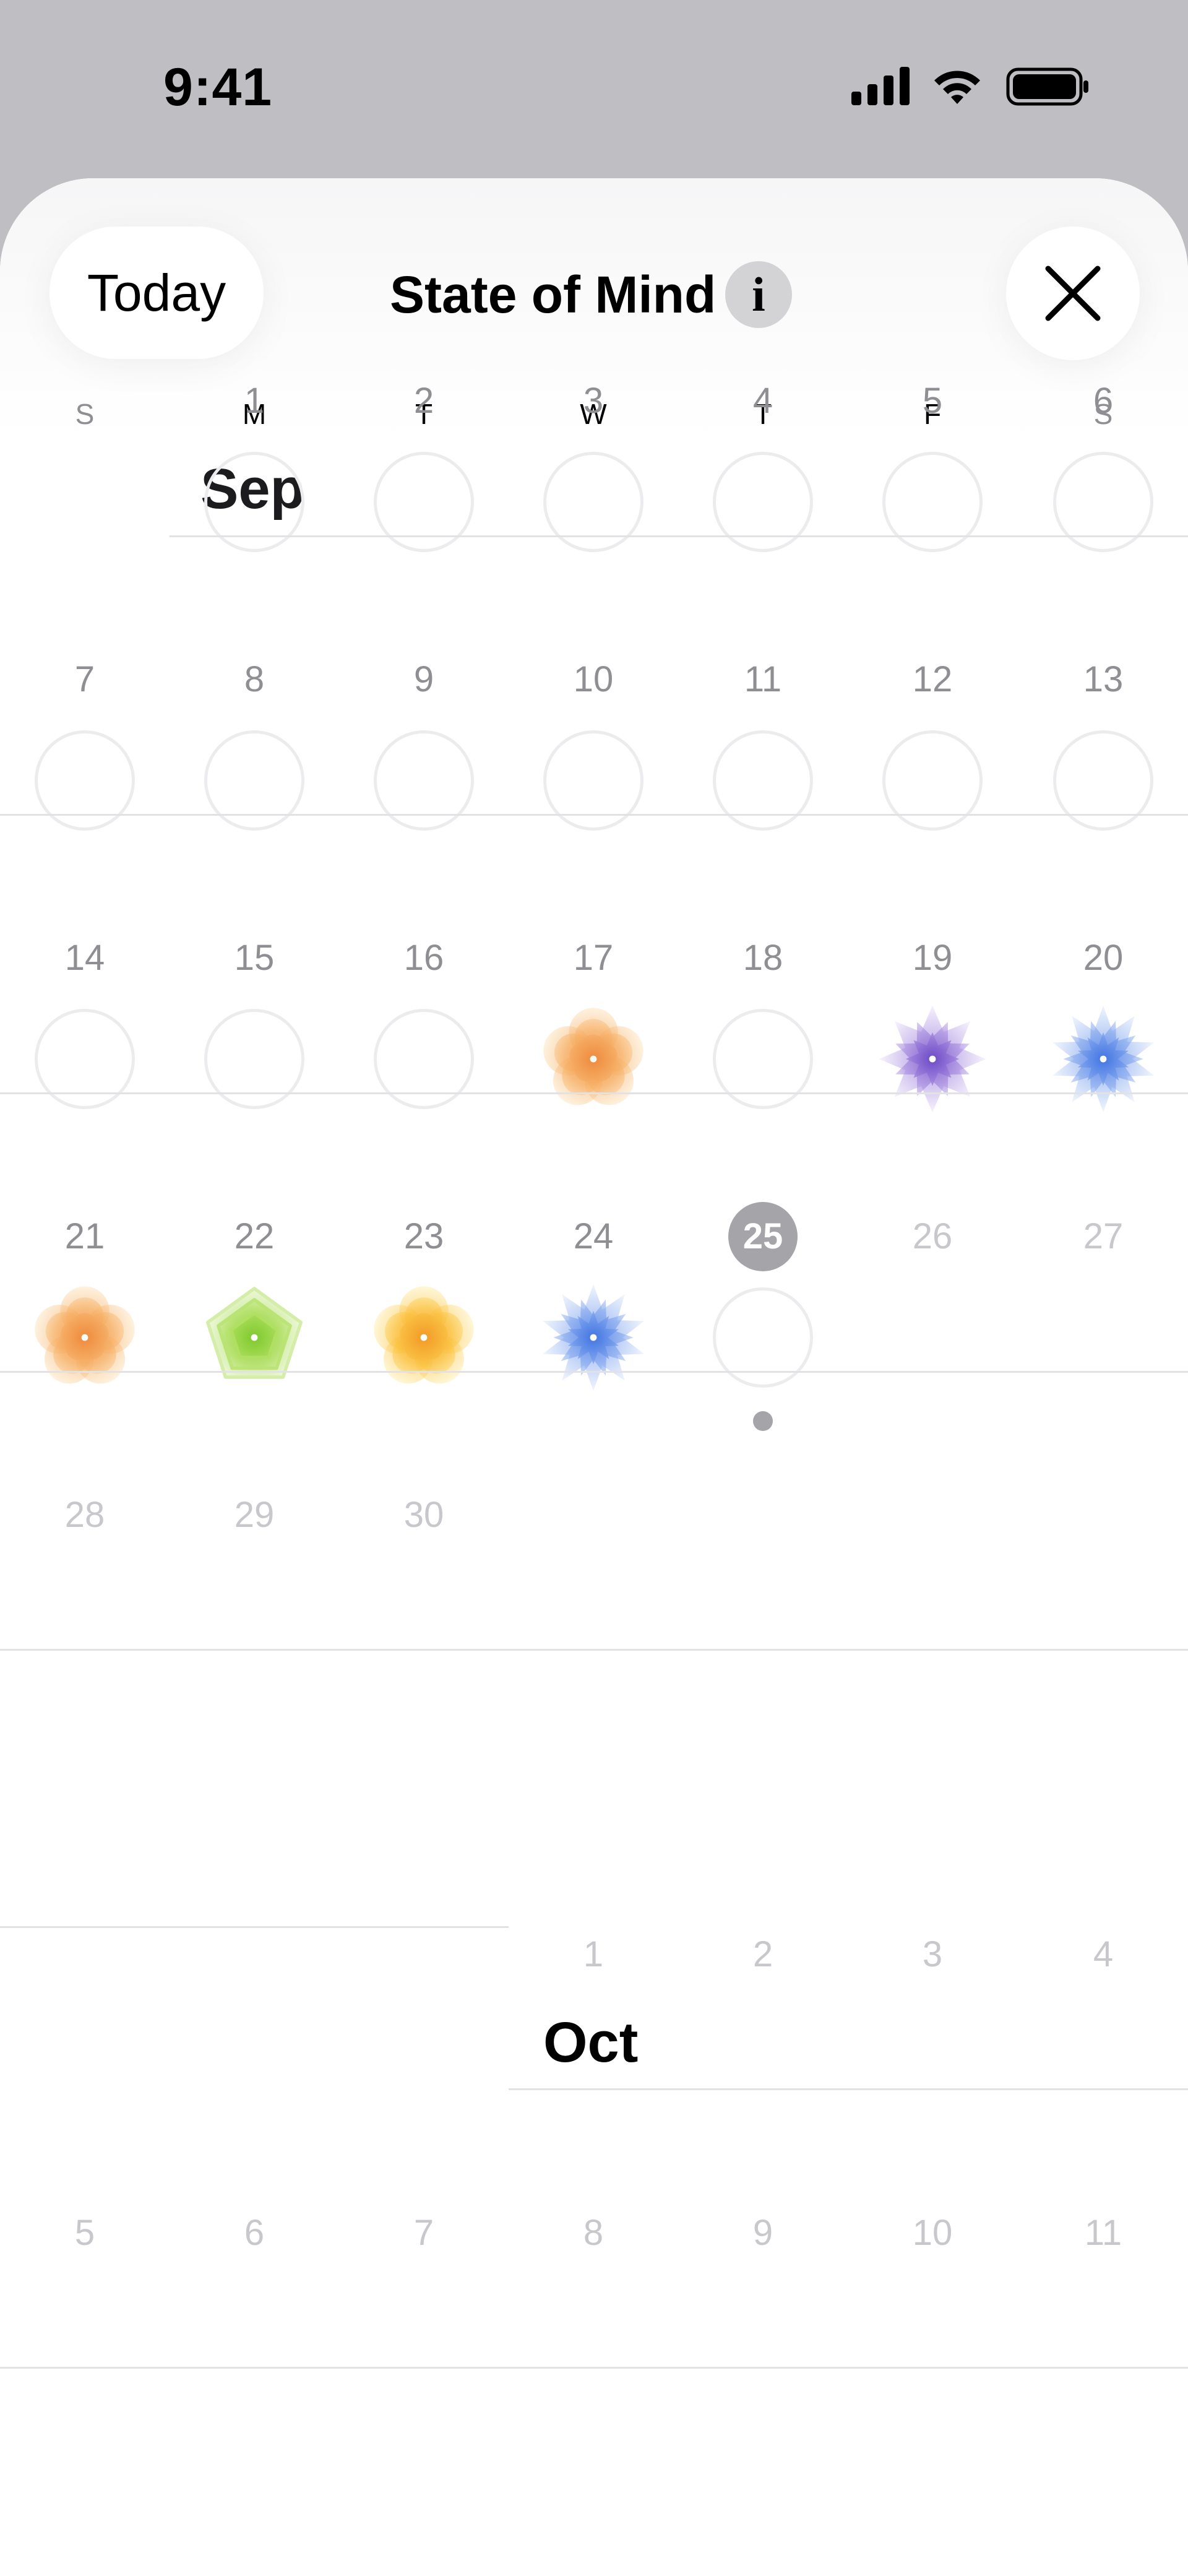  What do you see at coordinates (1047, 86) in the screenshot?
I see `battery-icon` at bounding box center [1047, 86].